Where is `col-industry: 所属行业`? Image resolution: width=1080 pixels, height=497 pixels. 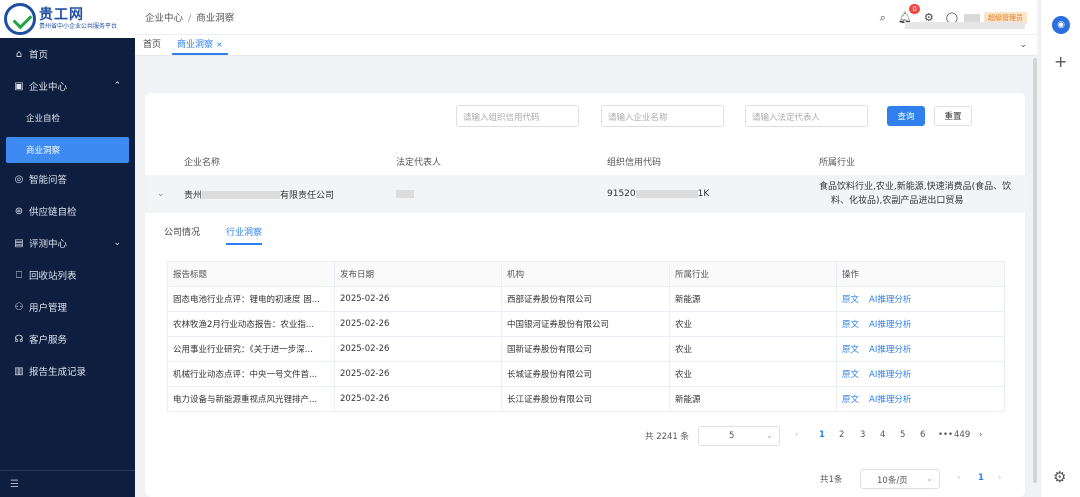 col-industry: 所属行业 is located at coordinates (837, 162).